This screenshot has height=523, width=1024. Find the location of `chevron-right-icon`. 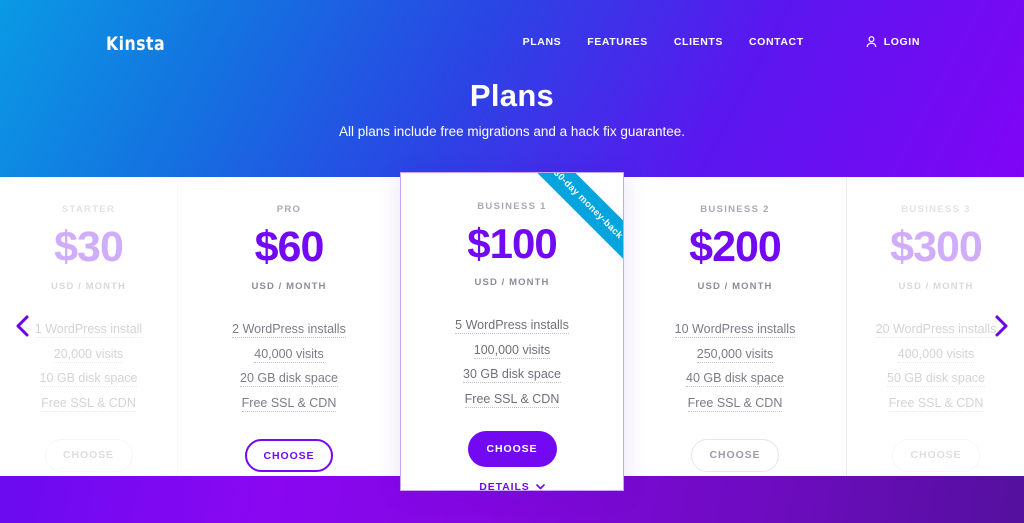

chevron-right-icon is located at coordinates (1001, 326).